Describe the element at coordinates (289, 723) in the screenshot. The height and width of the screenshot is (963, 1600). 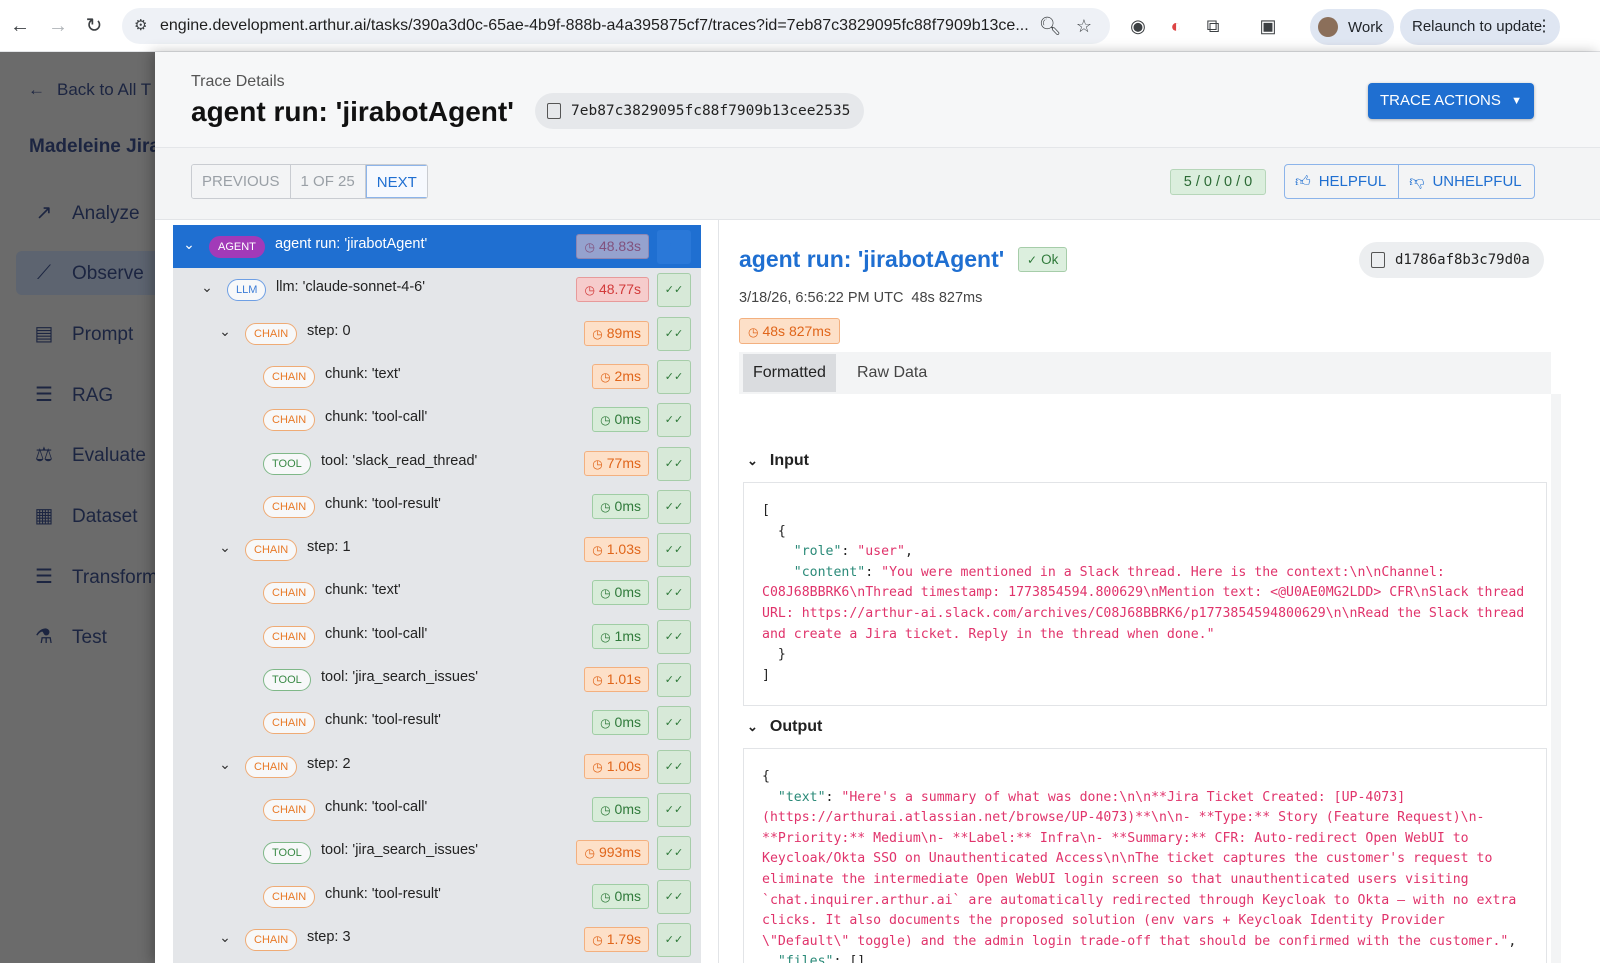
I see `span-type-badge: CHAIN` at that location.